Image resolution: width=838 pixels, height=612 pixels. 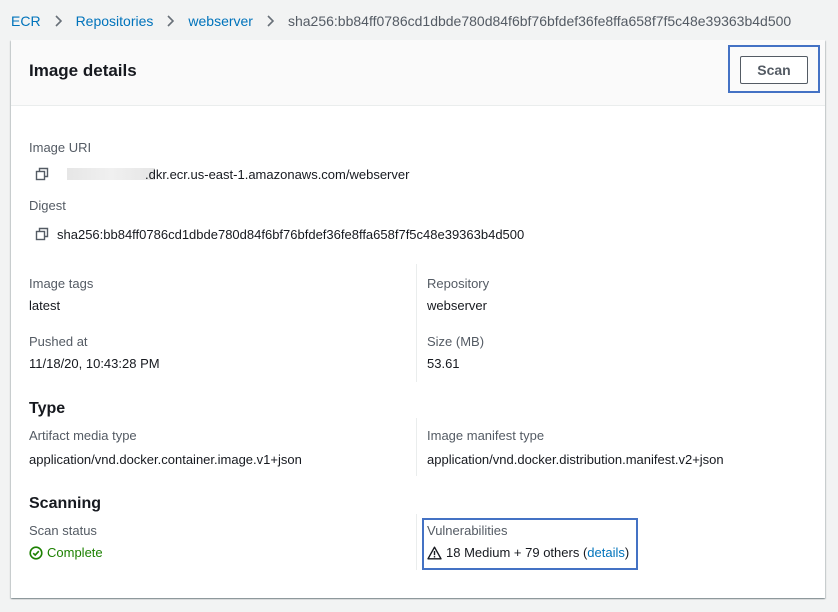 What do you see at coordinates (75, 552) in the screenshot?
I see `scan-status-text: Complete` at bounding box center [75, 552].